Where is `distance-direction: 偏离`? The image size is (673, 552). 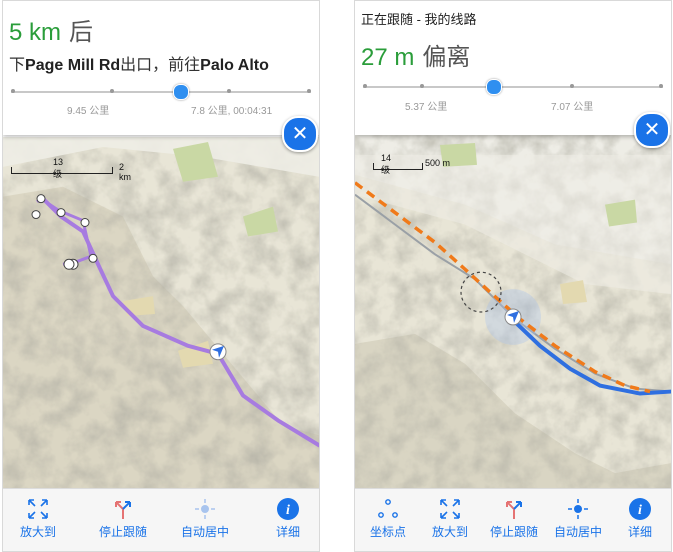 distance-direction: 偏离 is located at coordinates (446, 57).